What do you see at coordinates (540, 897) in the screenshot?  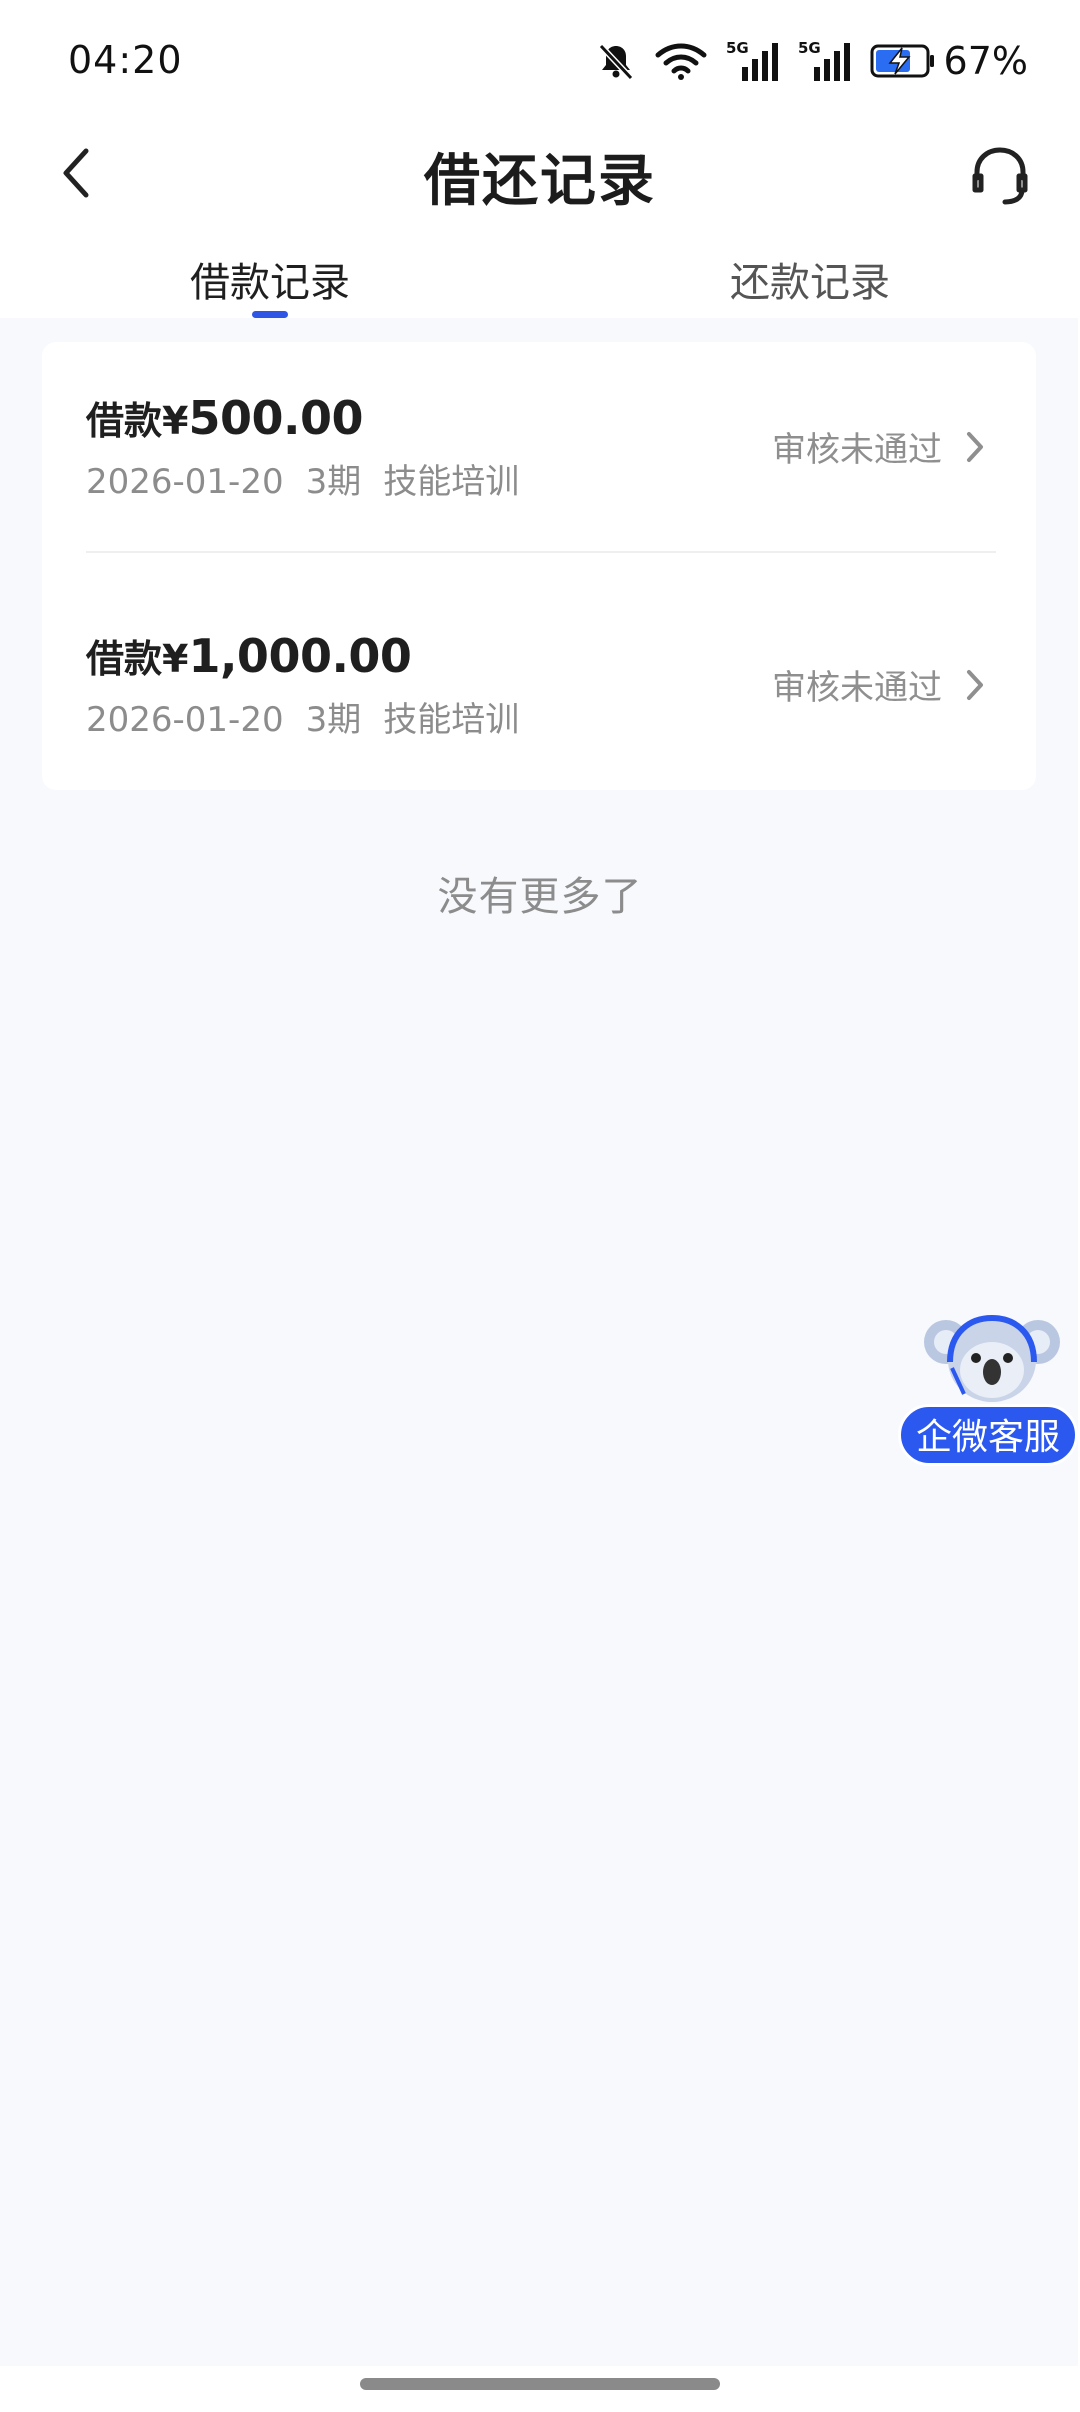 I see `list-end-text: 没有更多了` at bounding box center [540, 897].